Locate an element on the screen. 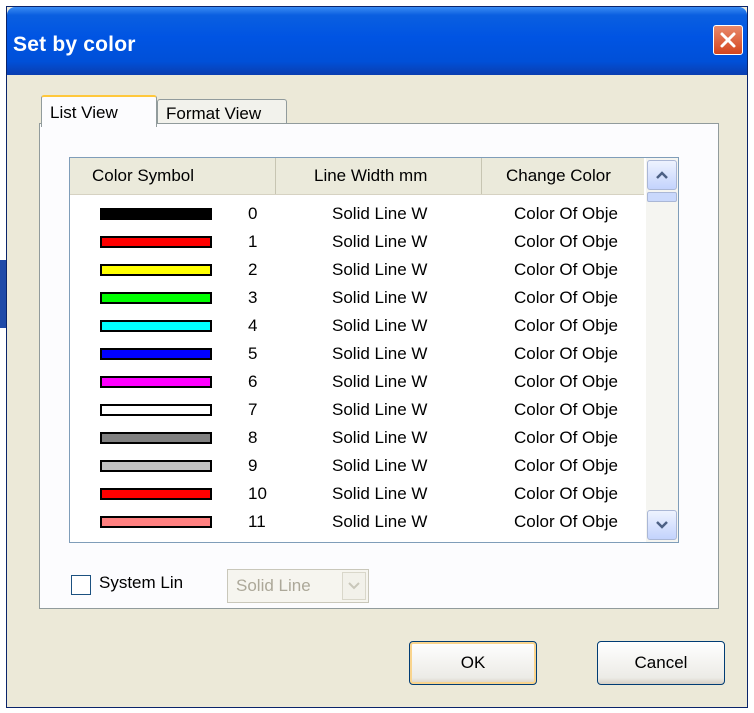  vertical-scrollbar is located at coordinates (662, 350).